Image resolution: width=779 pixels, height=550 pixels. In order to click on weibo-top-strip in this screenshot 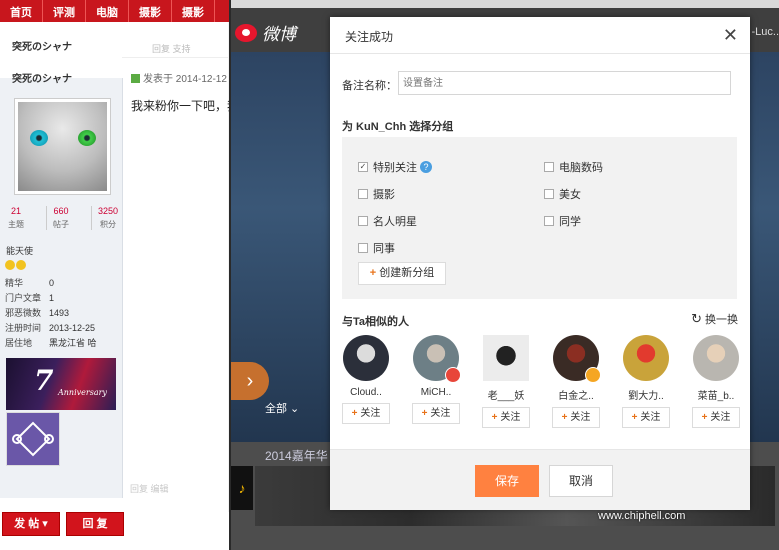, I will do `click(505, 4)`.